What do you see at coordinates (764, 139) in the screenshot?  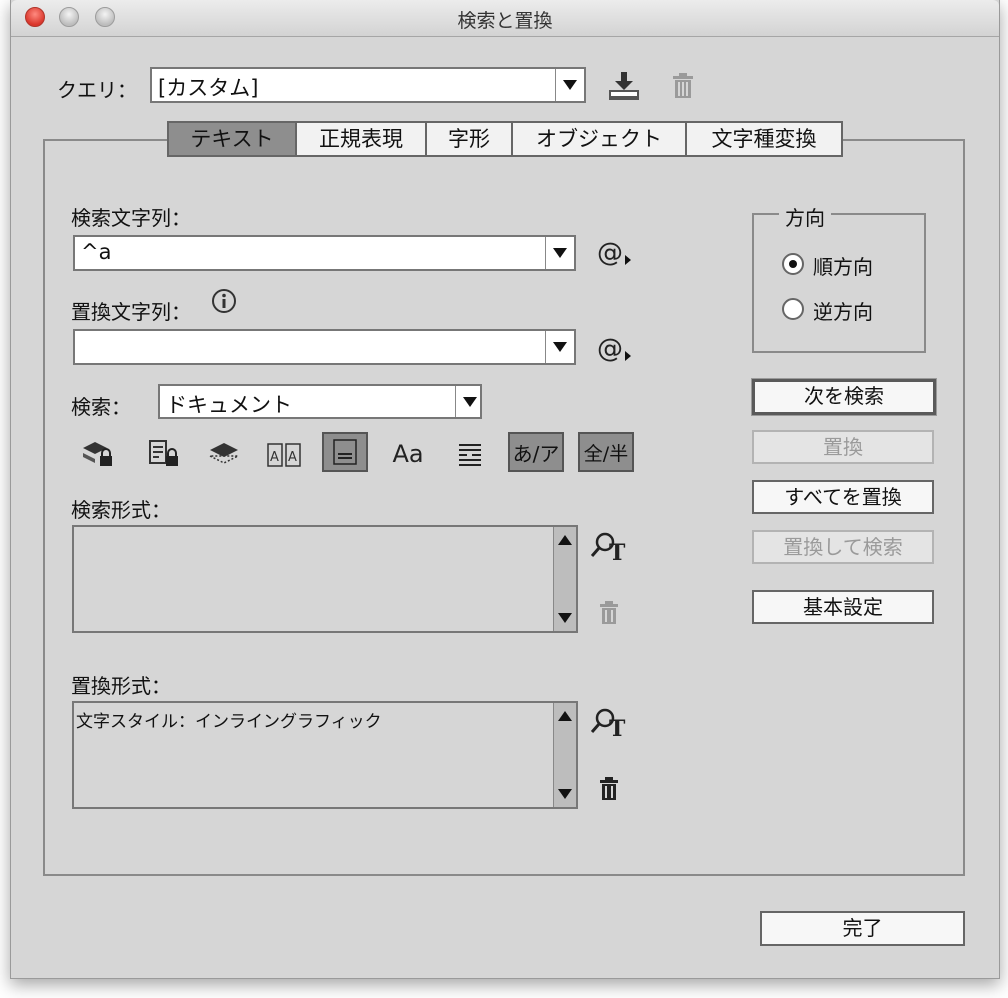 I see `tab-transliterate: 文字種変換` at bounding box center [764, 139].